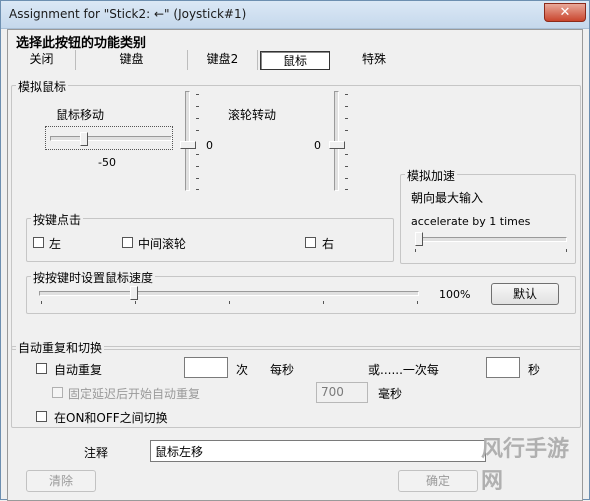 The image size is (590, 501). Describe the element at coordinates (419, 239) in the screenshot. I see `accel-slider-thumb` at that location.